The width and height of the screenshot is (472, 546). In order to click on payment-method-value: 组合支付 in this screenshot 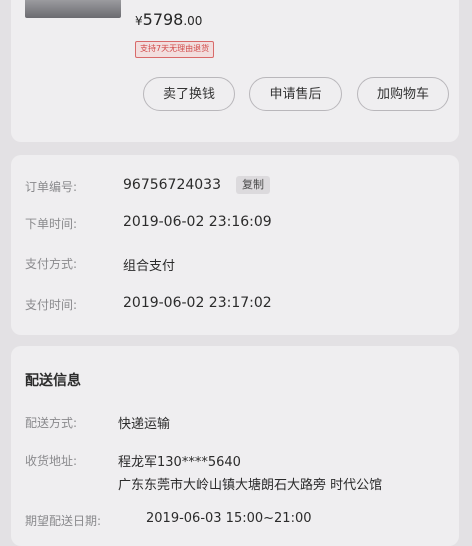, I will do `click(149, 266)`.